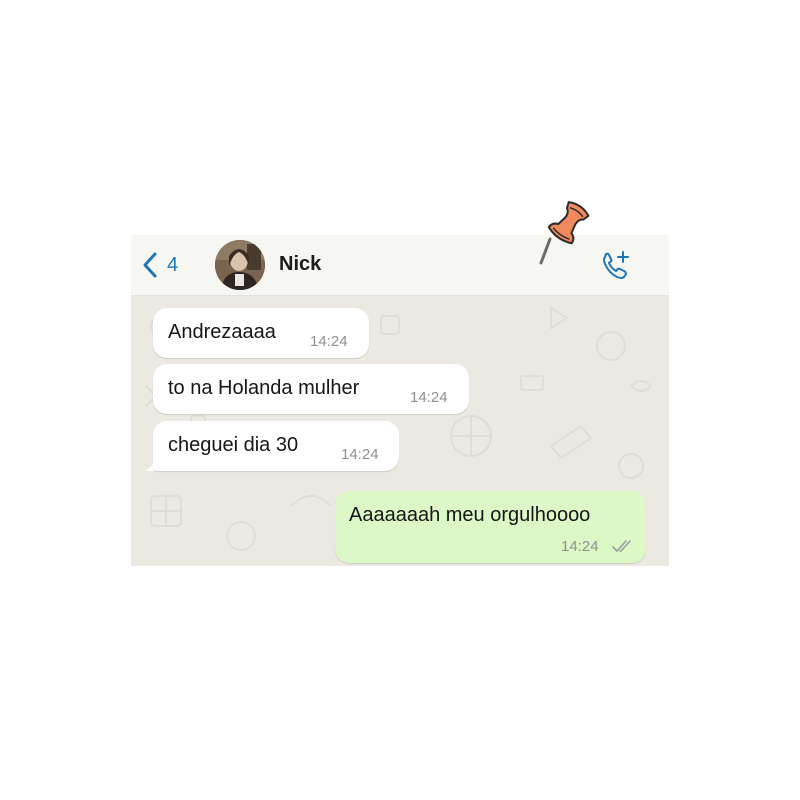  Describe the element at coordinates (564, 233) in the screenshot. I see `pushpin-icon` at that location.